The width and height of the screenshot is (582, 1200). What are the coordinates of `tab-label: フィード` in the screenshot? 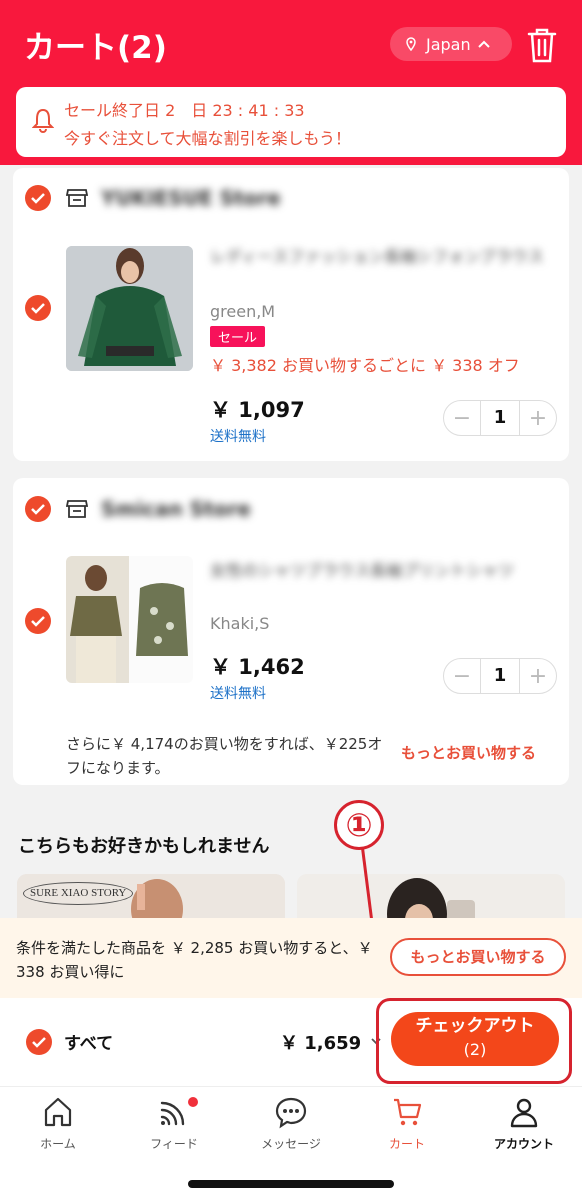 It's located at (174, 1144).